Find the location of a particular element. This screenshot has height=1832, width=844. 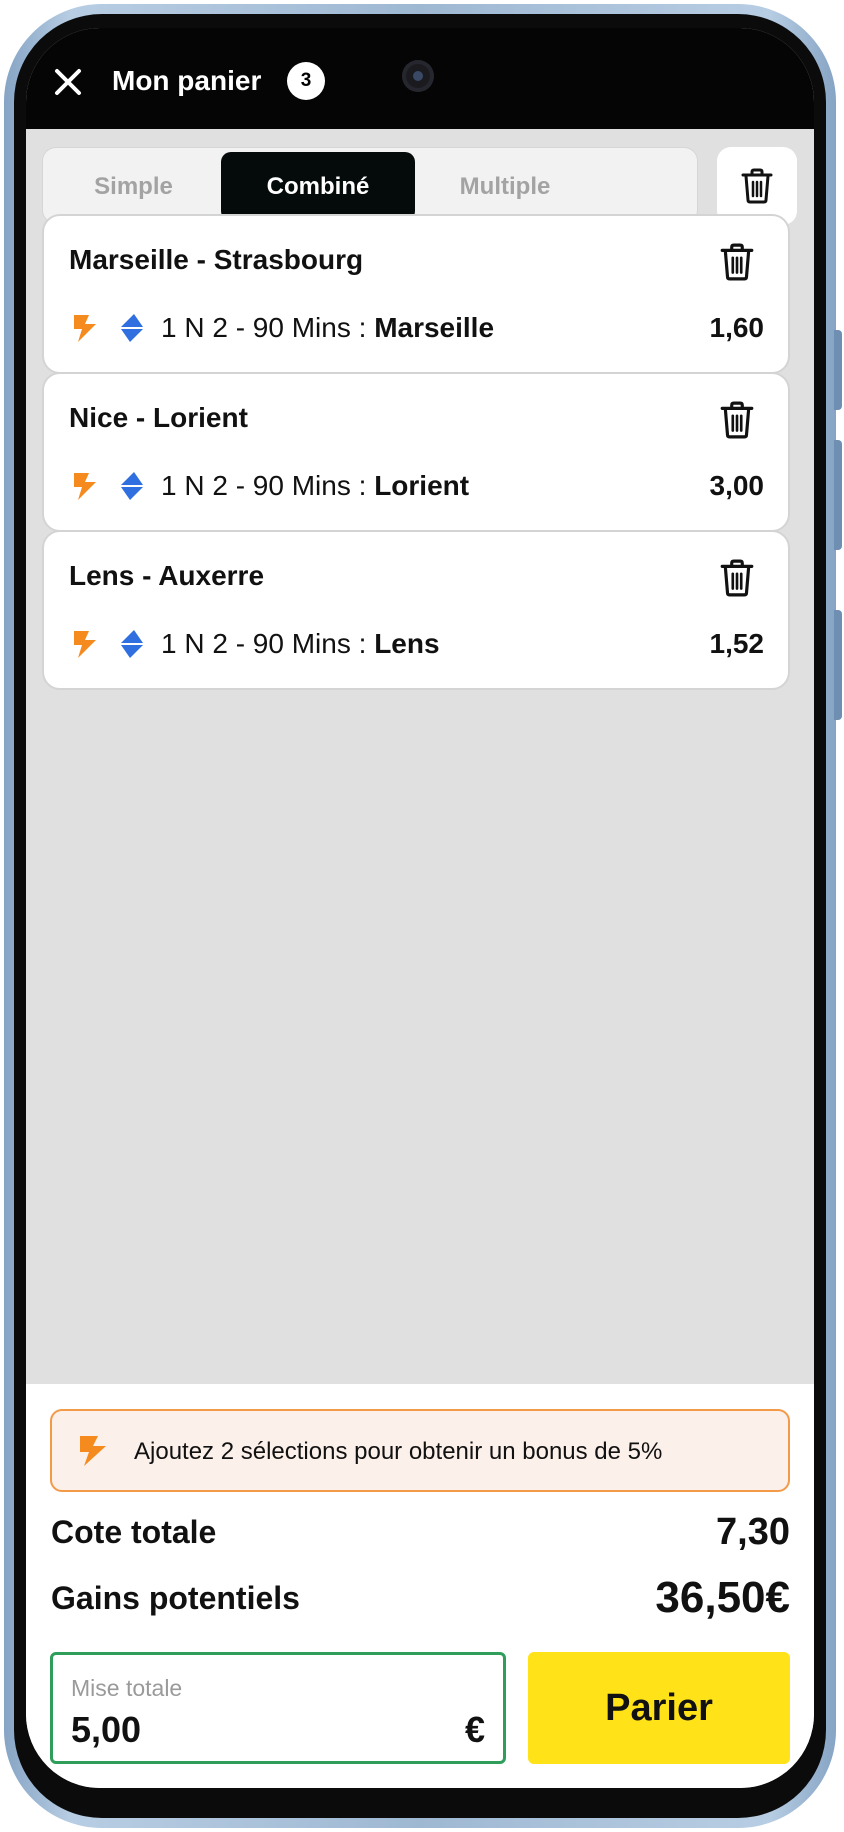

bet-odds: 1,52 is located at coordinates (737, 643).